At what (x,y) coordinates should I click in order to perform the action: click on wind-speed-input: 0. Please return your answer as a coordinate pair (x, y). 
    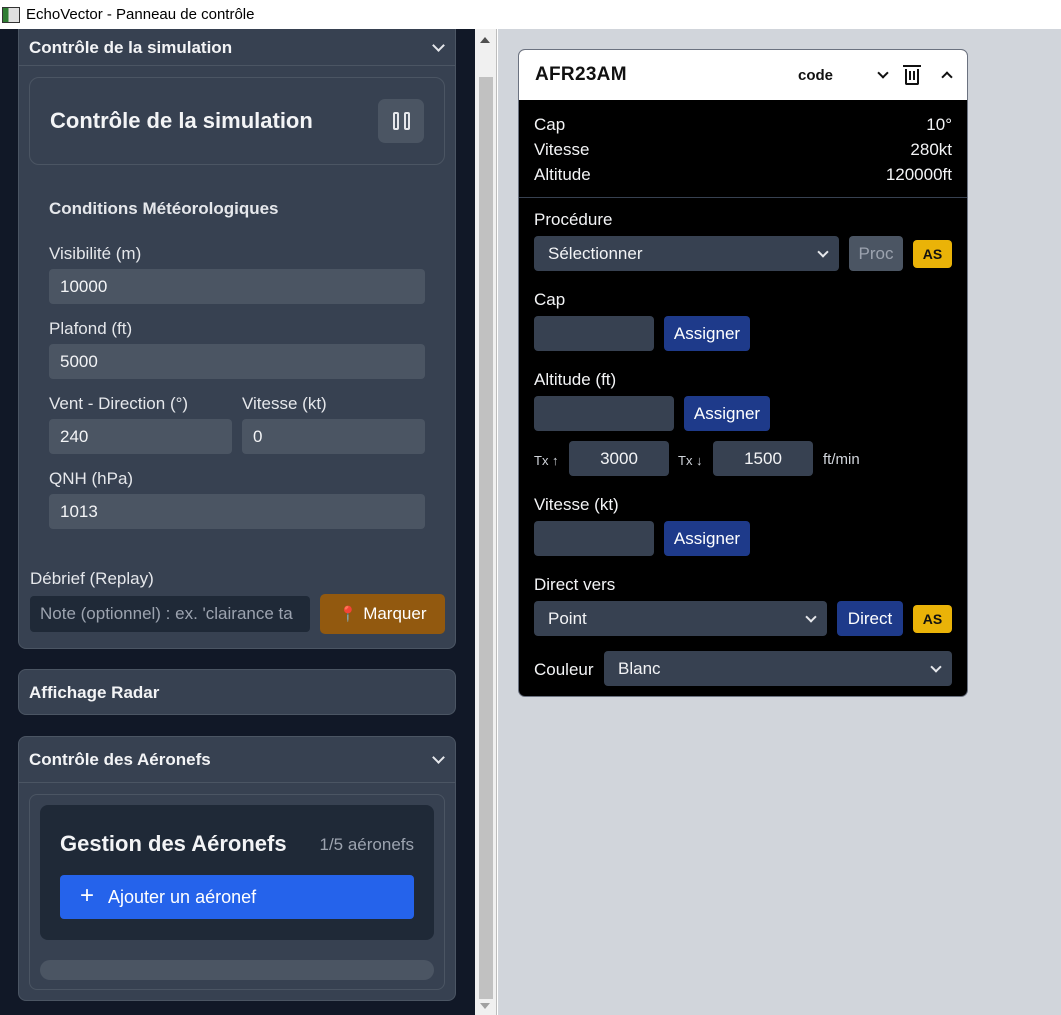
    Looking at the image, I should click on (333, 436).